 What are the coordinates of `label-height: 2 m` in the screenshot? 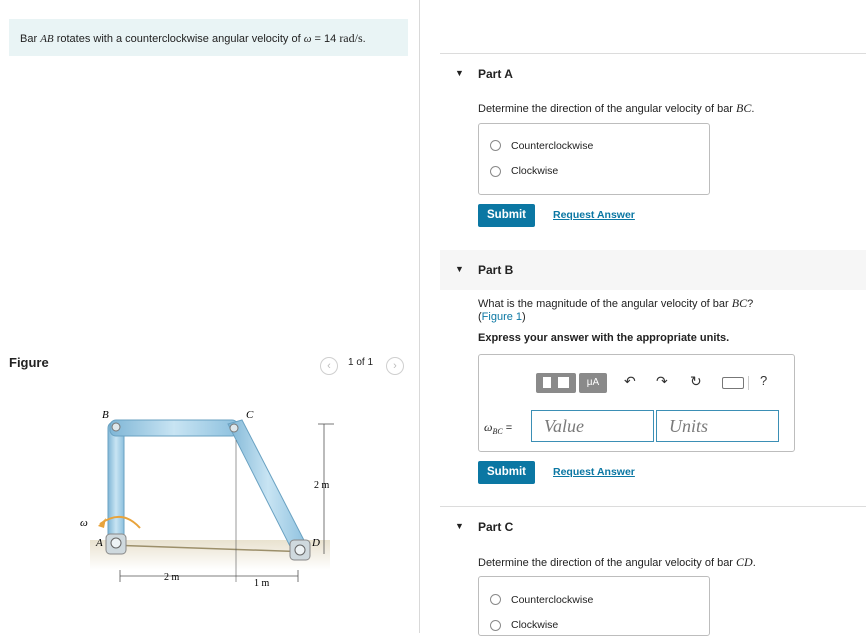 It's located at (322, 485).